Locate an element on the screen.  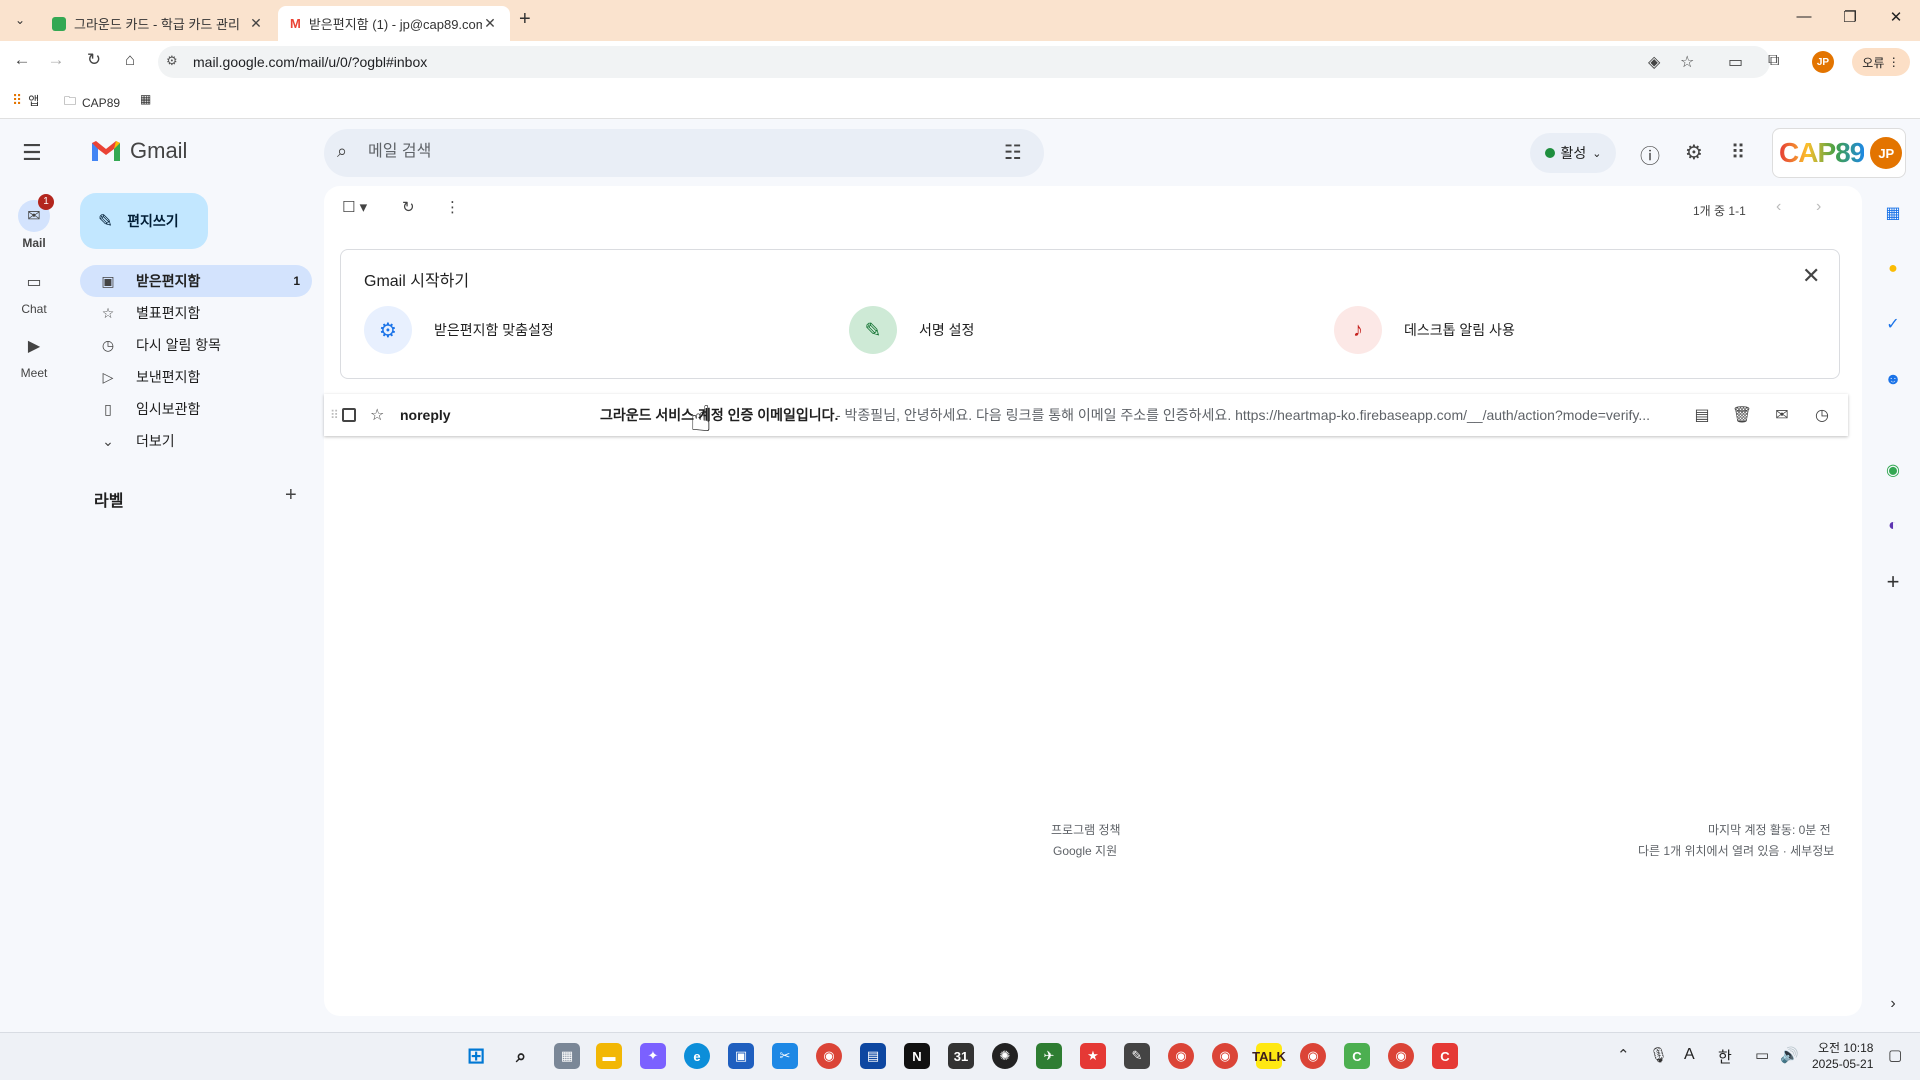
snooze-icon: ◷ is located at coordinates (1822, 415).